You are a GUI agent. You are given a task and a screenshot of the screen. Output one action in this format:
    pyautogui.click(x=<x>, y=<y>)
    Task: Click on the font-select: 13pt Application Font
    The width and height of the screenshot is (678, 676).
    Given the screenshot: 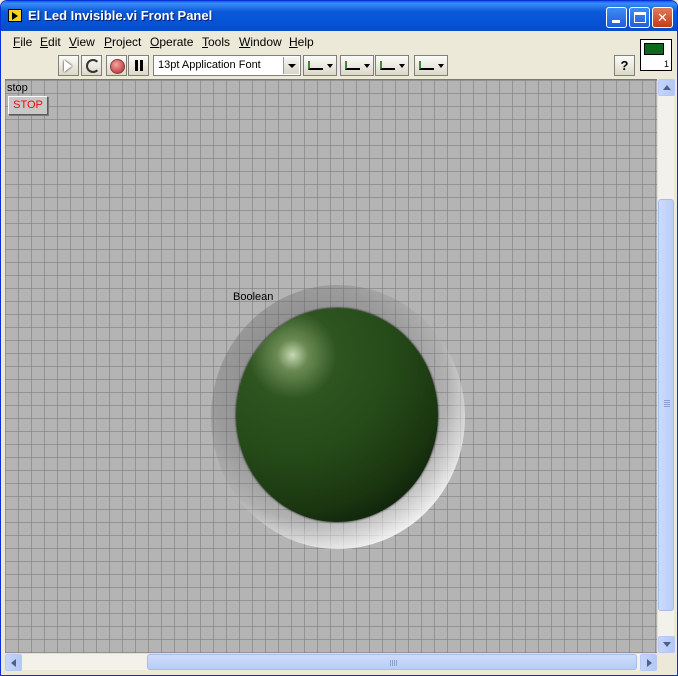 What is the action you would take?
    pyautogui.click(x=227, y=65)
    